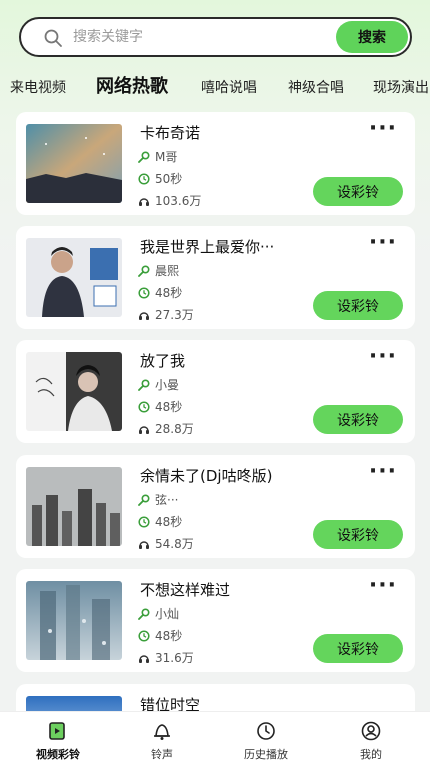 Image resolution: width=430 pixels, height=765 pixels. I want to click on artist-name: 小曼, so click(167, 385).